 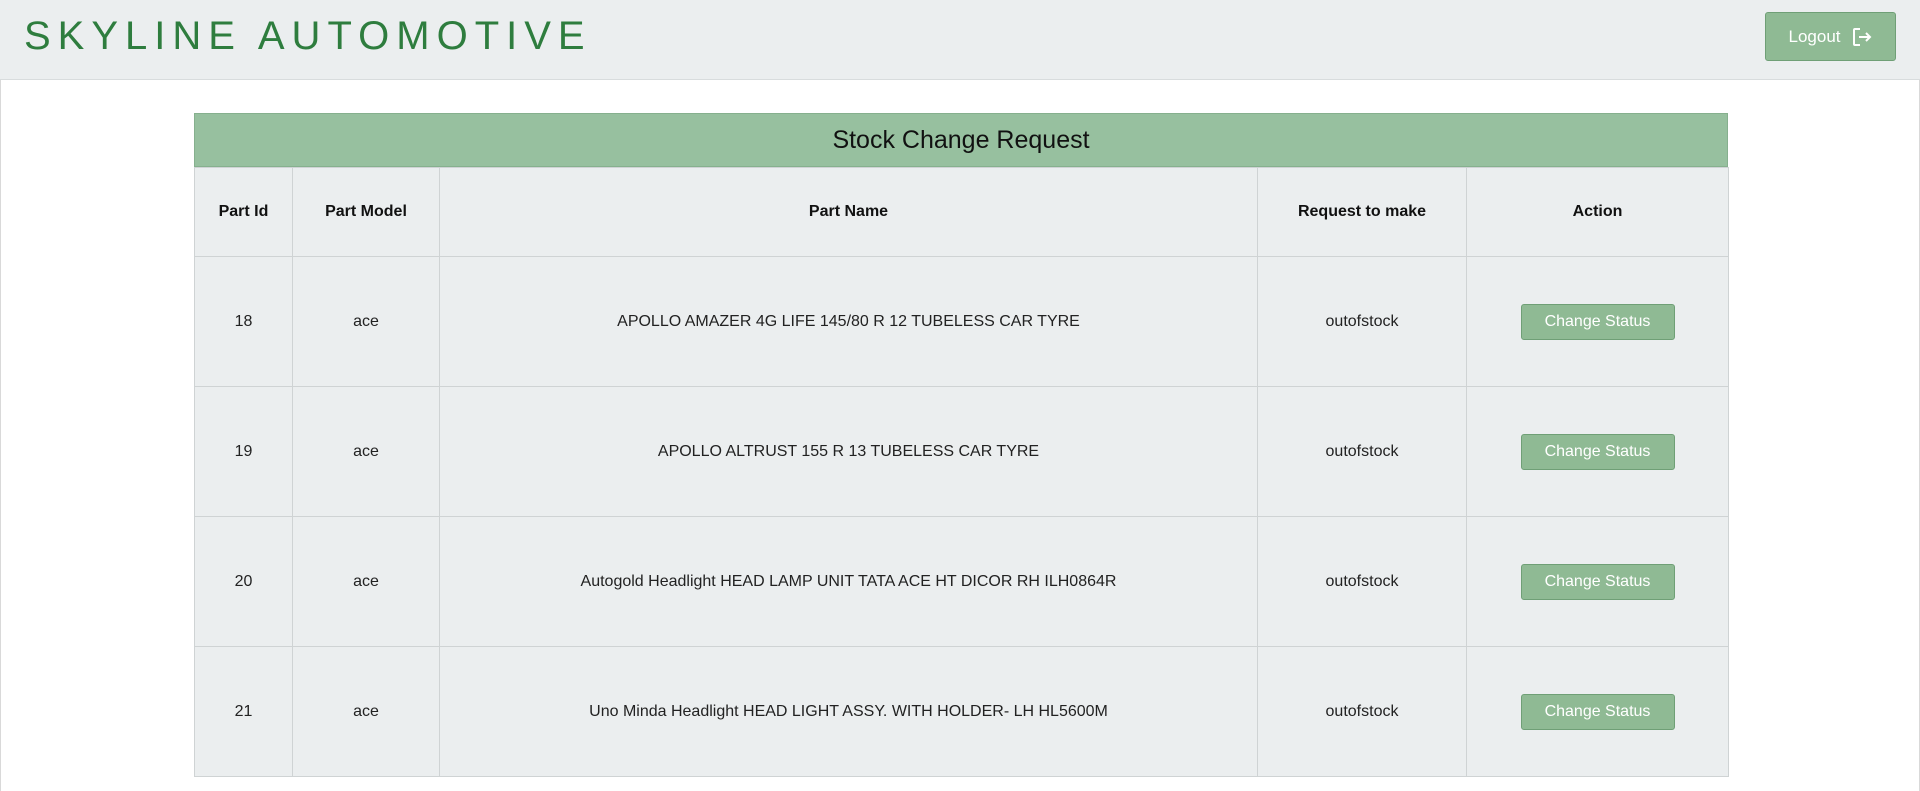 I want to click on column-header-part-id: Part Id, so click(x=243, y=212).